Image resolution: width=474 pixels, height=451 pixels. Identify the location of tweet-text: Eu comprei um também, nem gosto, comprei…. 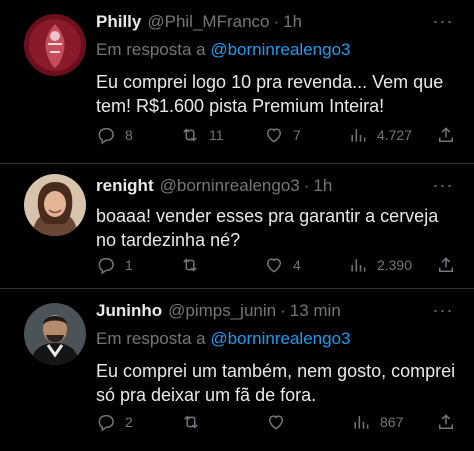
(276, 383).